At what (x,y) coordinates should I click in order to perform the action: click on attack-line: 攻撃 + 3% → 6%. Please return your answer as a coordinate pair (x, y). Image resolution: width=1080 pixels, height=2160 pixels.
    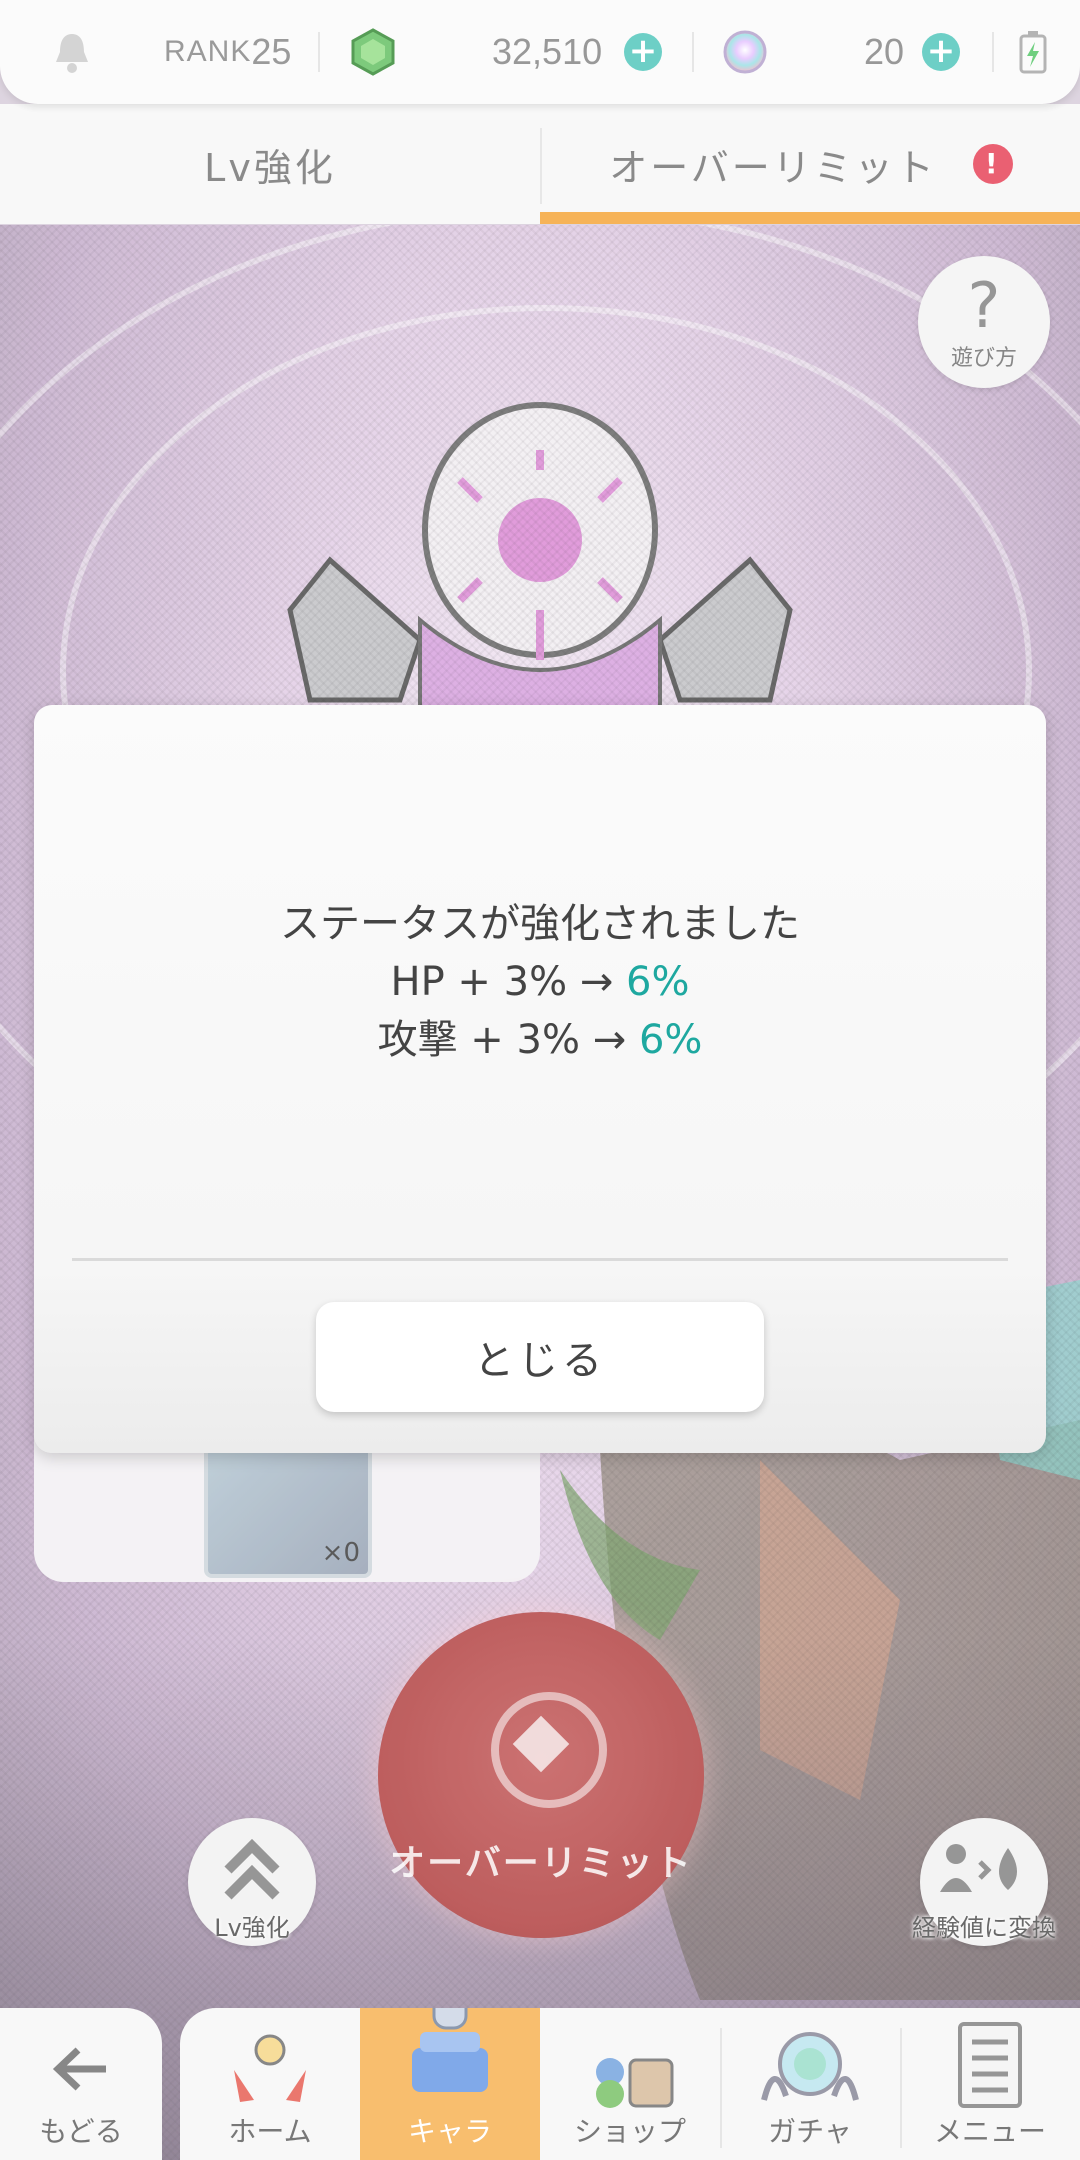
    Looking at the image, I should click on (540, 1040).